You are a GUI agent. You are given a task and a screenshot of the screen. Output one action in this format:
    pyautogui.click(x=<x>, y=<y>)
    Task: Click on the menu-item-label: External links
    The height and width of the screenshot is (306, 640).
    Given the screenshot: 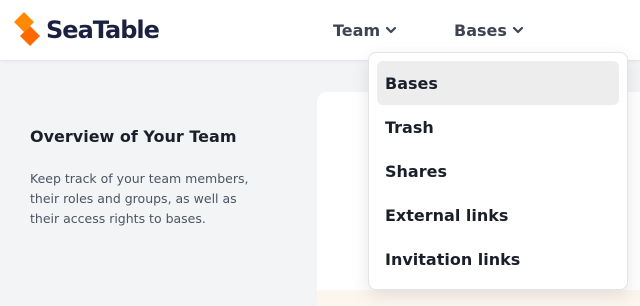 What is the action you would take?
    pyautogui.click(x=447, y=215)
    